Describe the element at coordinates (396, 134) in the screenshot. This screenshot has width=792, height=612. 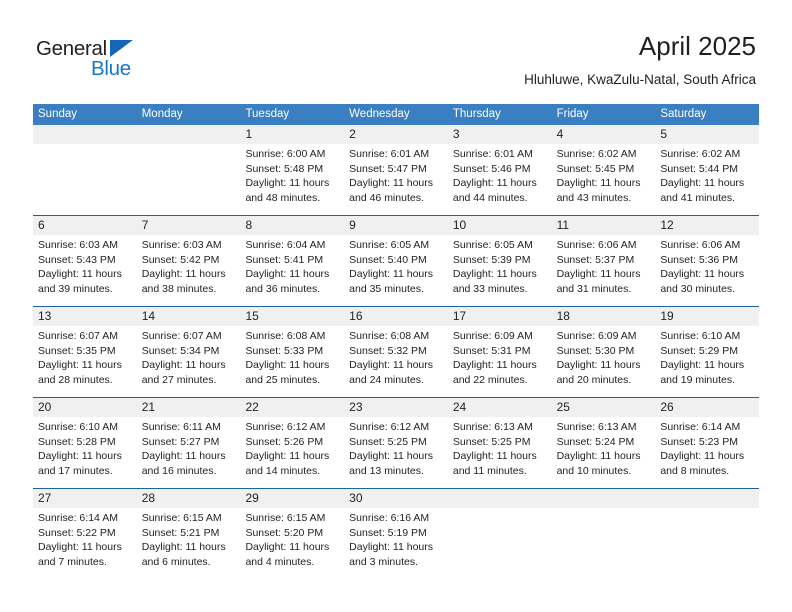
I see `day-number-2: 2` at that location.